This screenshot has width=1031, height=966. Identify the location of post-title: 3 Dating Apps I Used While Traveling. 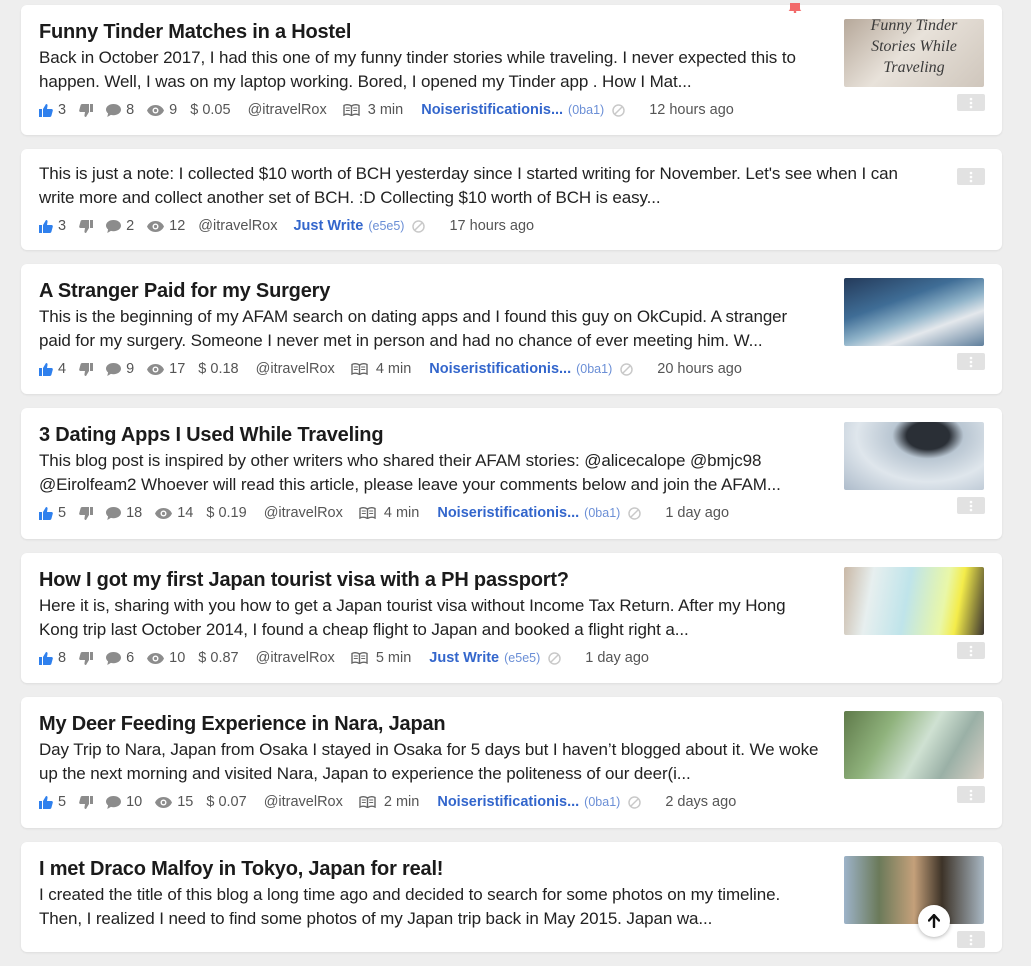
(434, 435).